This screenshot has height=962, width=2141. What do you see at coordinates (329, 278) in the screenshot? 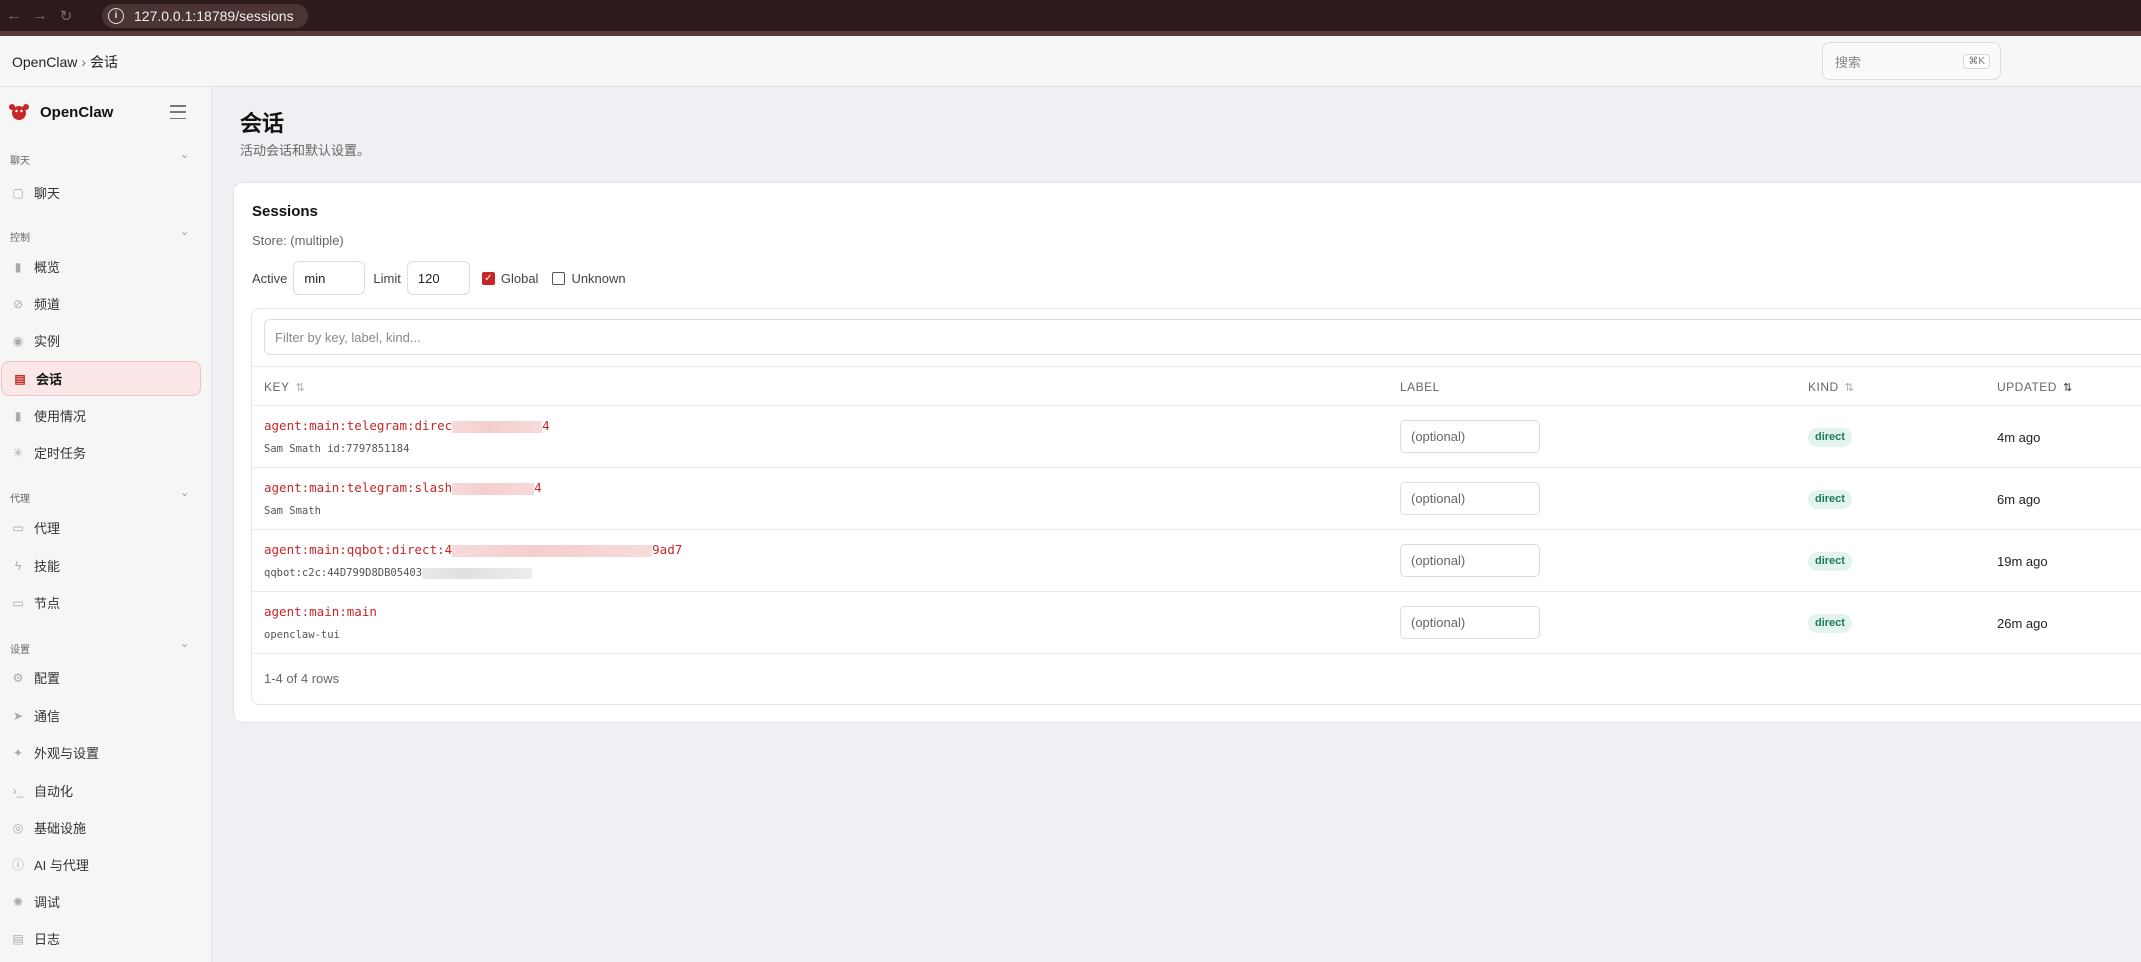
I see `active-input` at bounding box center [329, 278].